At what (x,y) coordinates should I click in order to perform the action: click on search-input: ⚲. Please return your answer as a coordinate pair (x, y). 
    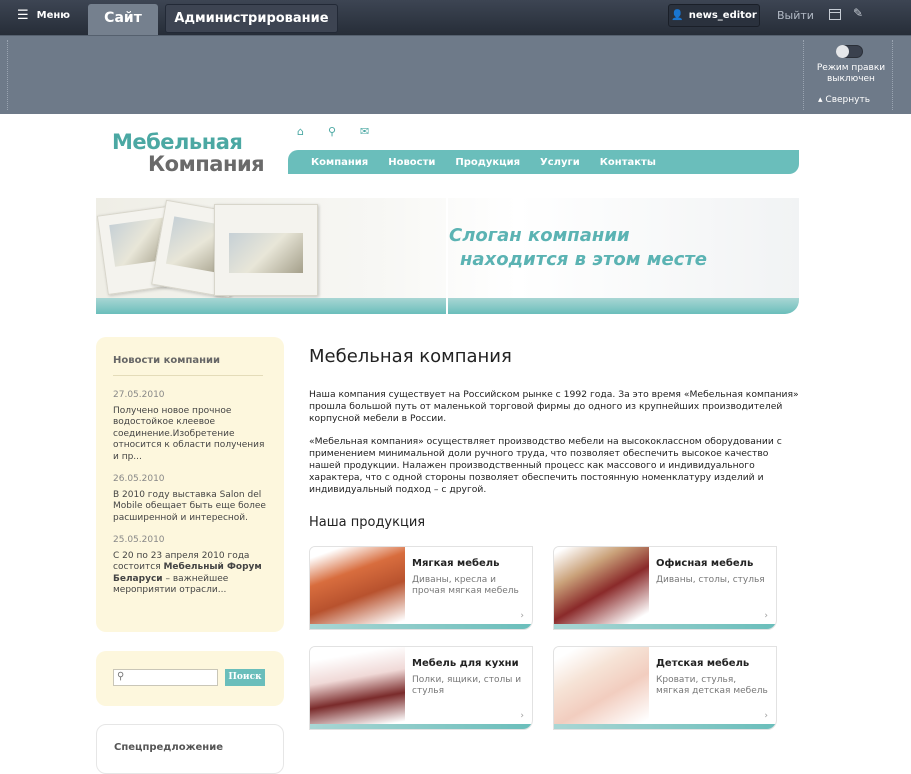
    Looking at the image, I should click on (165, 677).